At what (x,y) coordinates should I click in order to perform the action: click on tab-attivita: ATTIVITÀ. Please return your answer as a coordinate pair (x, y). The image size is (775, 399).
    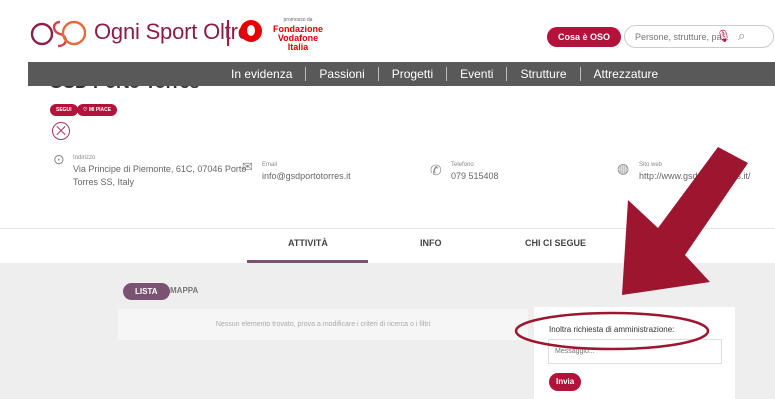
    Looking at the image, I should click on (308, 243).